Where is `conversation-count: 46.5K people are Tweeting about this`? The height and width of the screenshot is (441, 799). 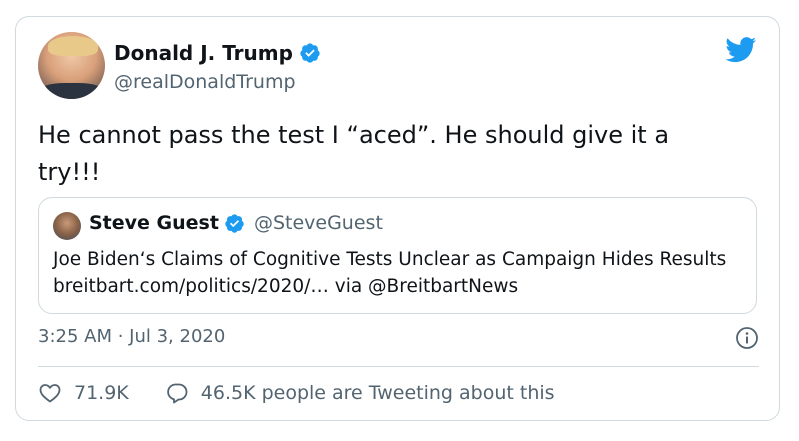 conversation-count: 46.5K people are Tweeting about this is located at coordinates (377, 393).